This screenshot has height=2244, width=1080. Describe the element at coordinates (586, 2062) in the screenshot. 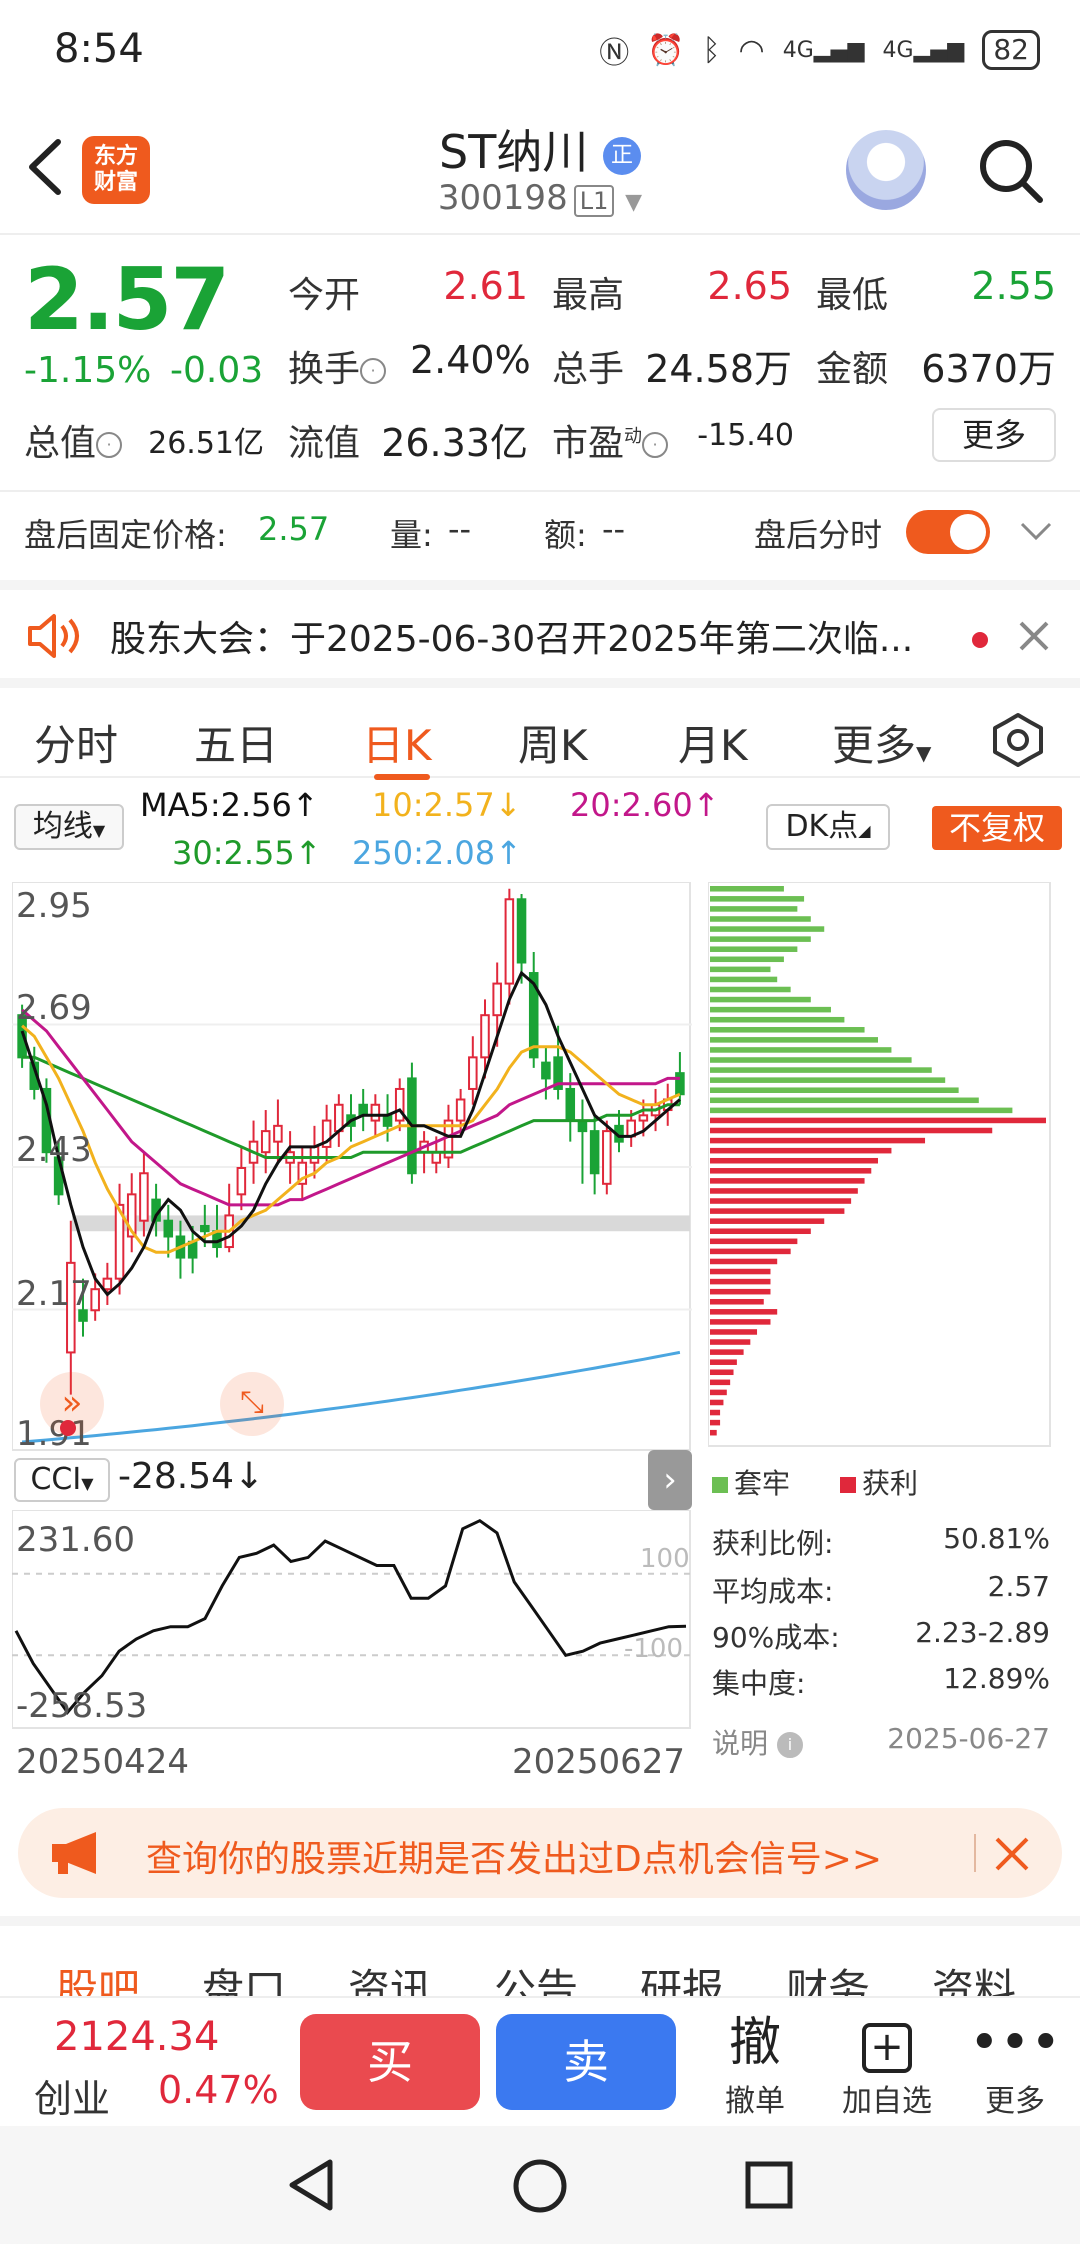

I see `sell-button: 卖` at that location.